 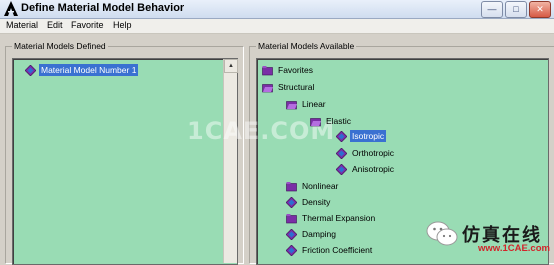 I want to click on brand-overlay: 仿真在线 www.1CAE.com, so click(x=487, y=236).